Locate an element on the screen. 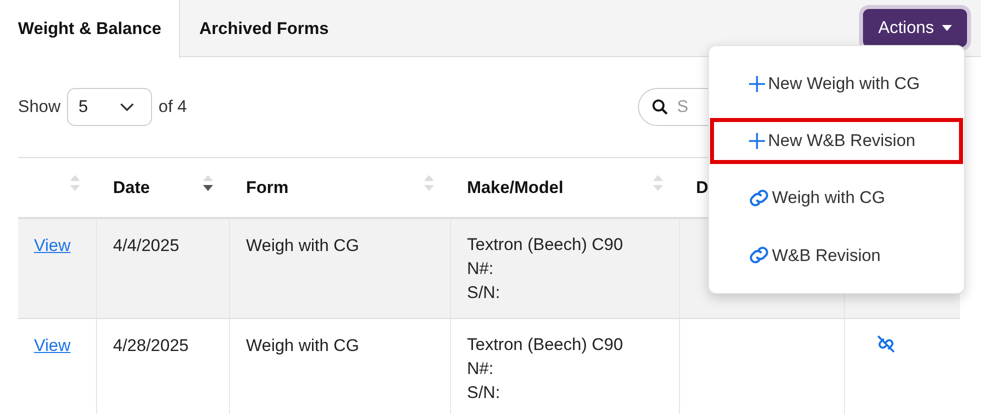 The height and width of the screenshot is (414, 981). column-header: D is located at coordinates (702, 187).